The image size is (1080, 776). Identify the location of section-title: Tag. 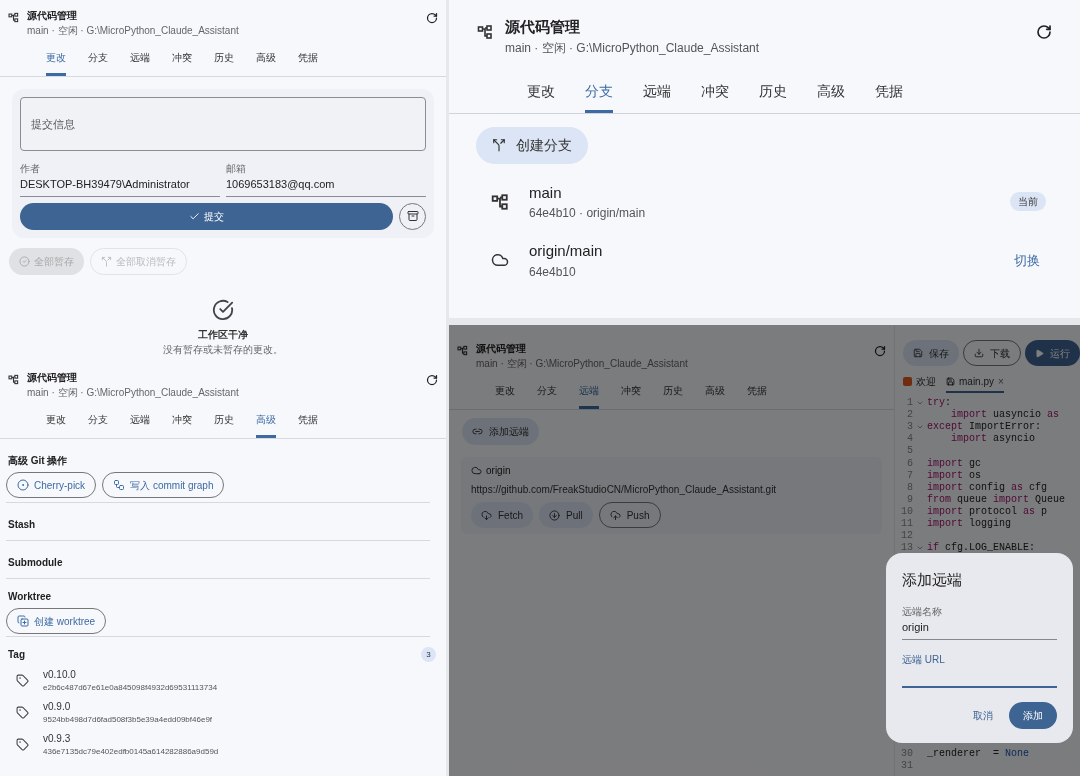
(17, 655).